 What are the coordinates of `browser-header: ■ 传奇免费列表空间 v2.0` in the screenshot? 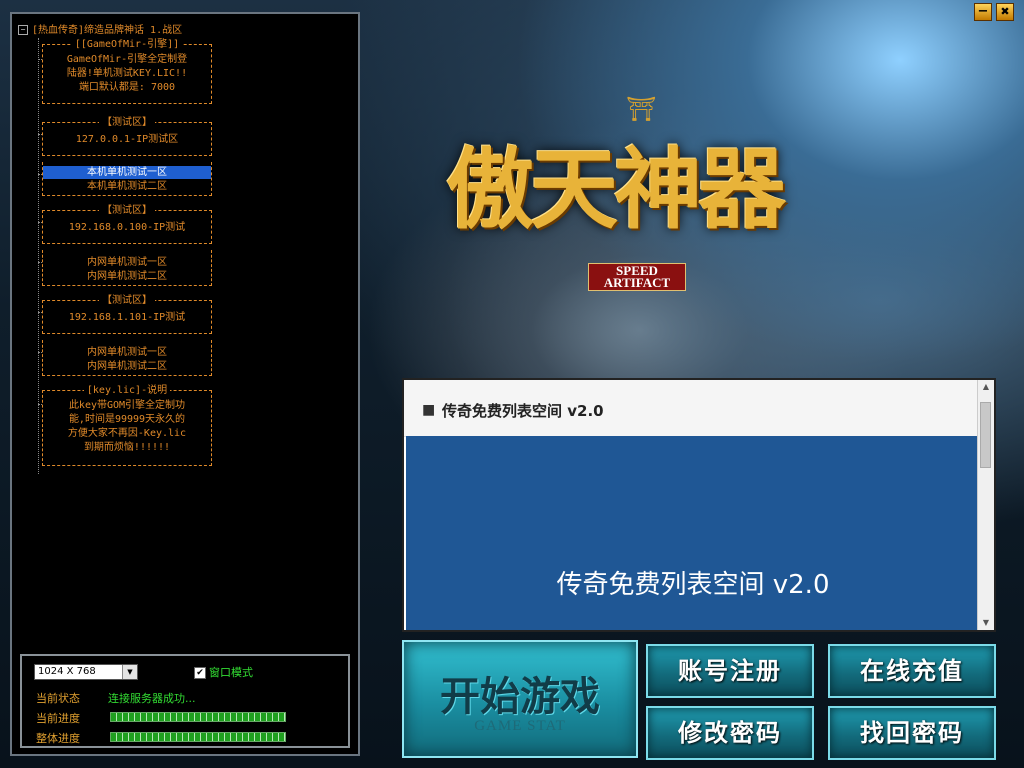 It's located at (692, 408).